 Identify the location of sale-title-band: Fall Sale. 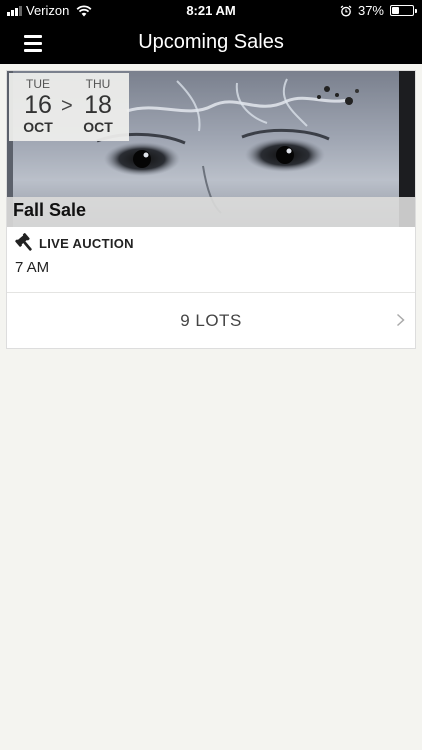
(211, 212).